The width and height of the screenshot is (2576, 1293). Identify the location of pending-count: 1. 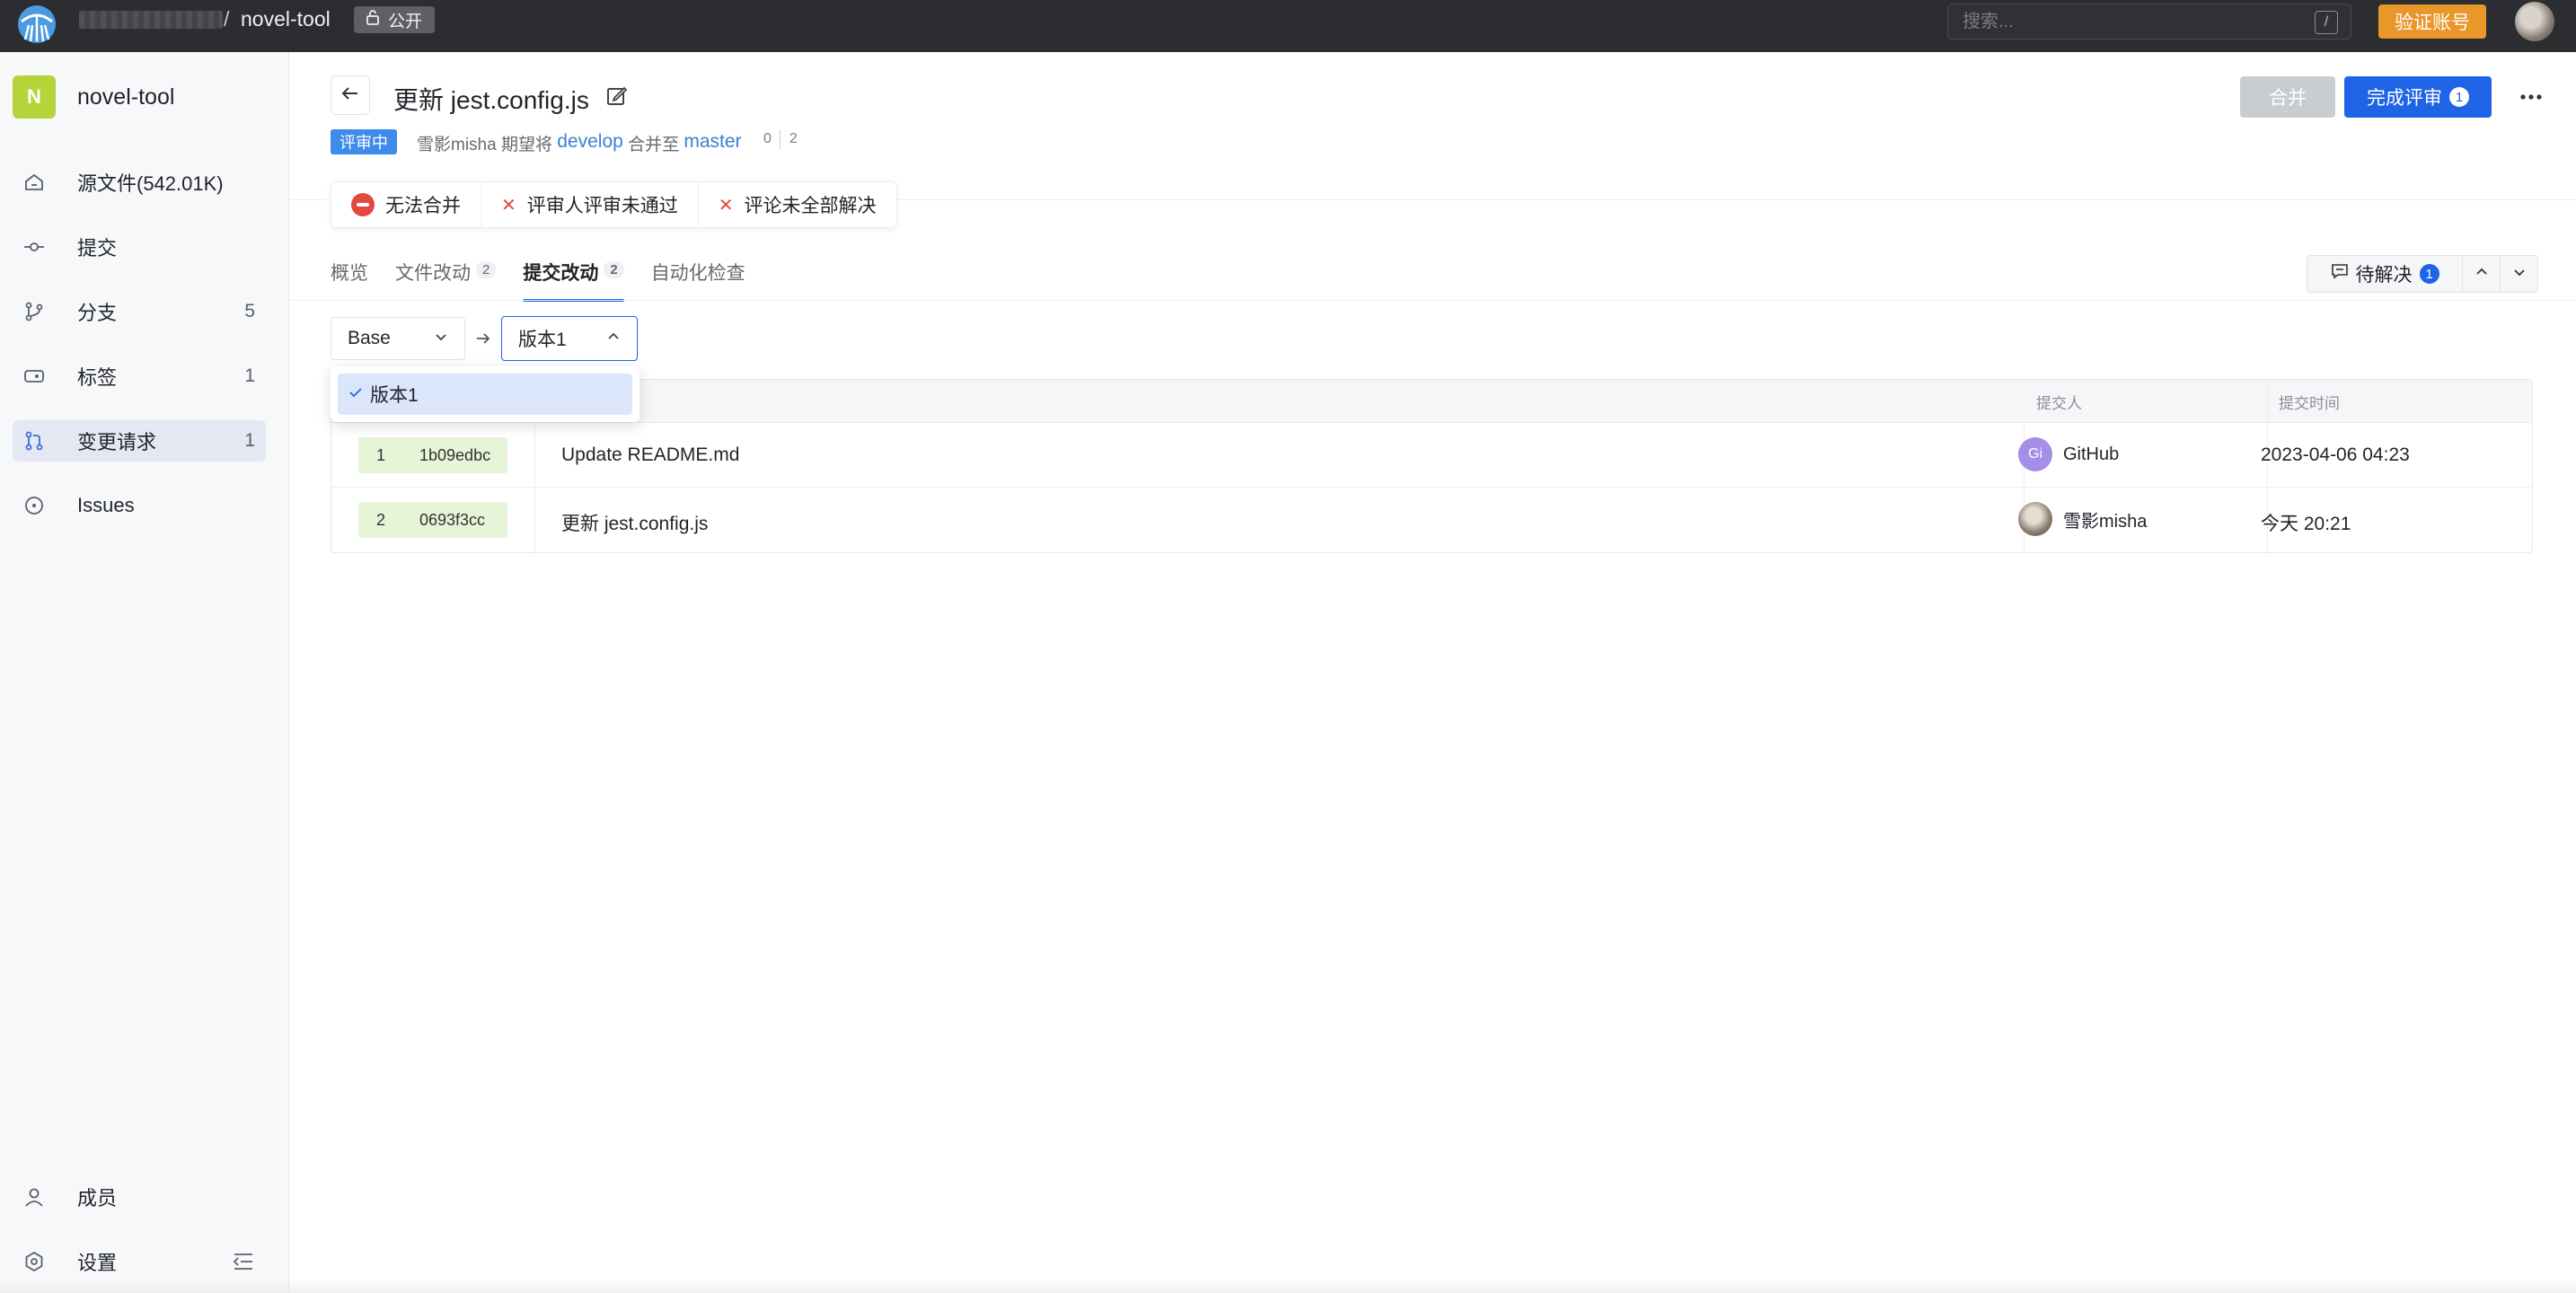
(2429, 274).